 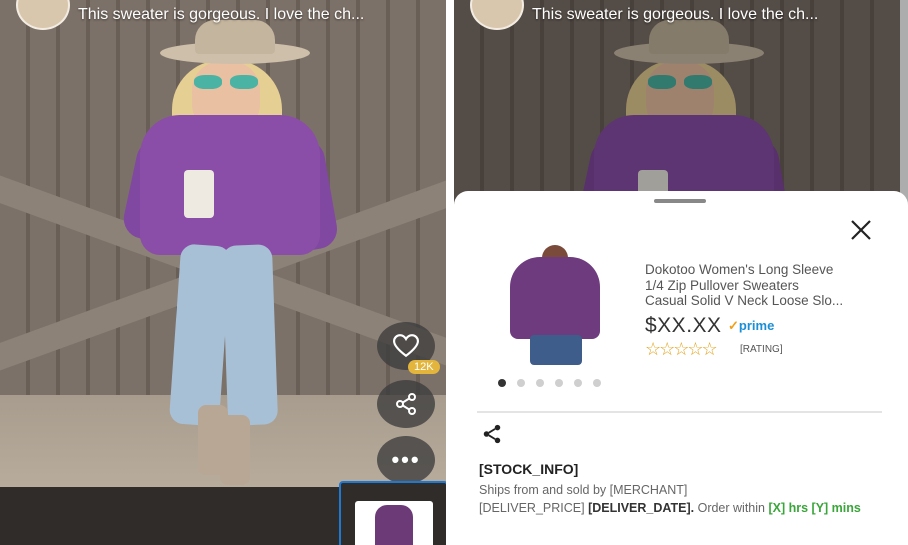 What do you see at coordinates (681, 349) in the screenshot?
I see `rating-stars: ☆☆☆☆☆` at bounding box center [681, 349].